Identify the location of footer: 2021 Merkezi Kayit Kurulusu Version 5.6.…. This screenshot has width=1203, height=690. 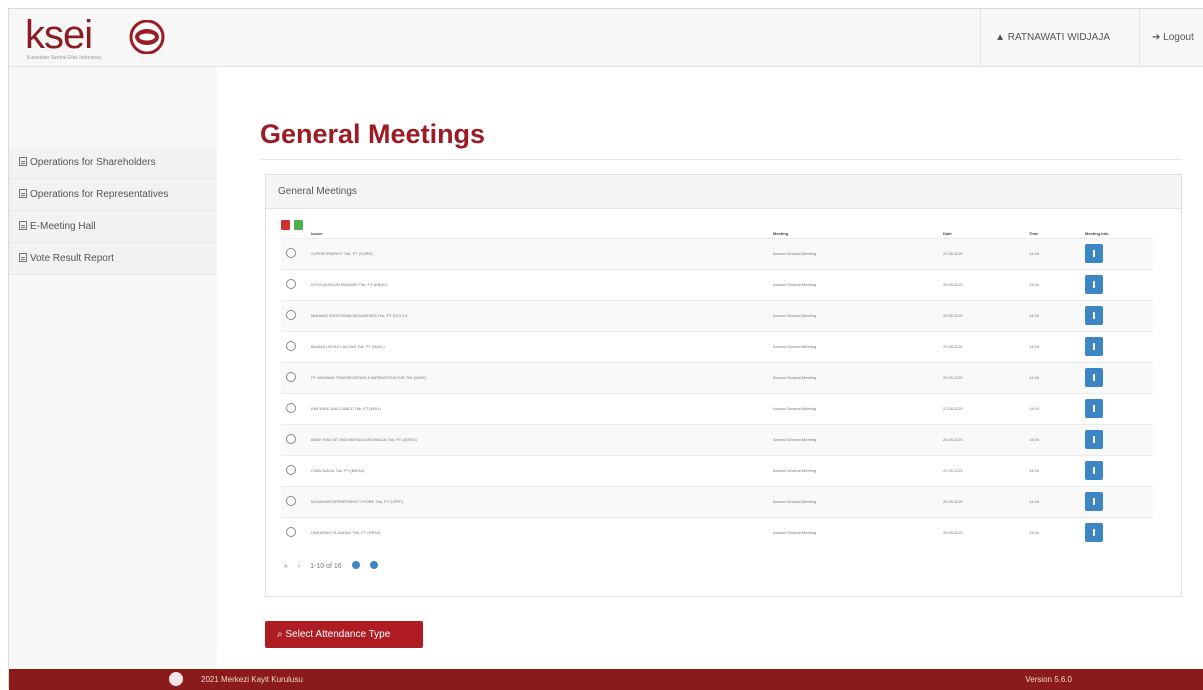
(606, 679).